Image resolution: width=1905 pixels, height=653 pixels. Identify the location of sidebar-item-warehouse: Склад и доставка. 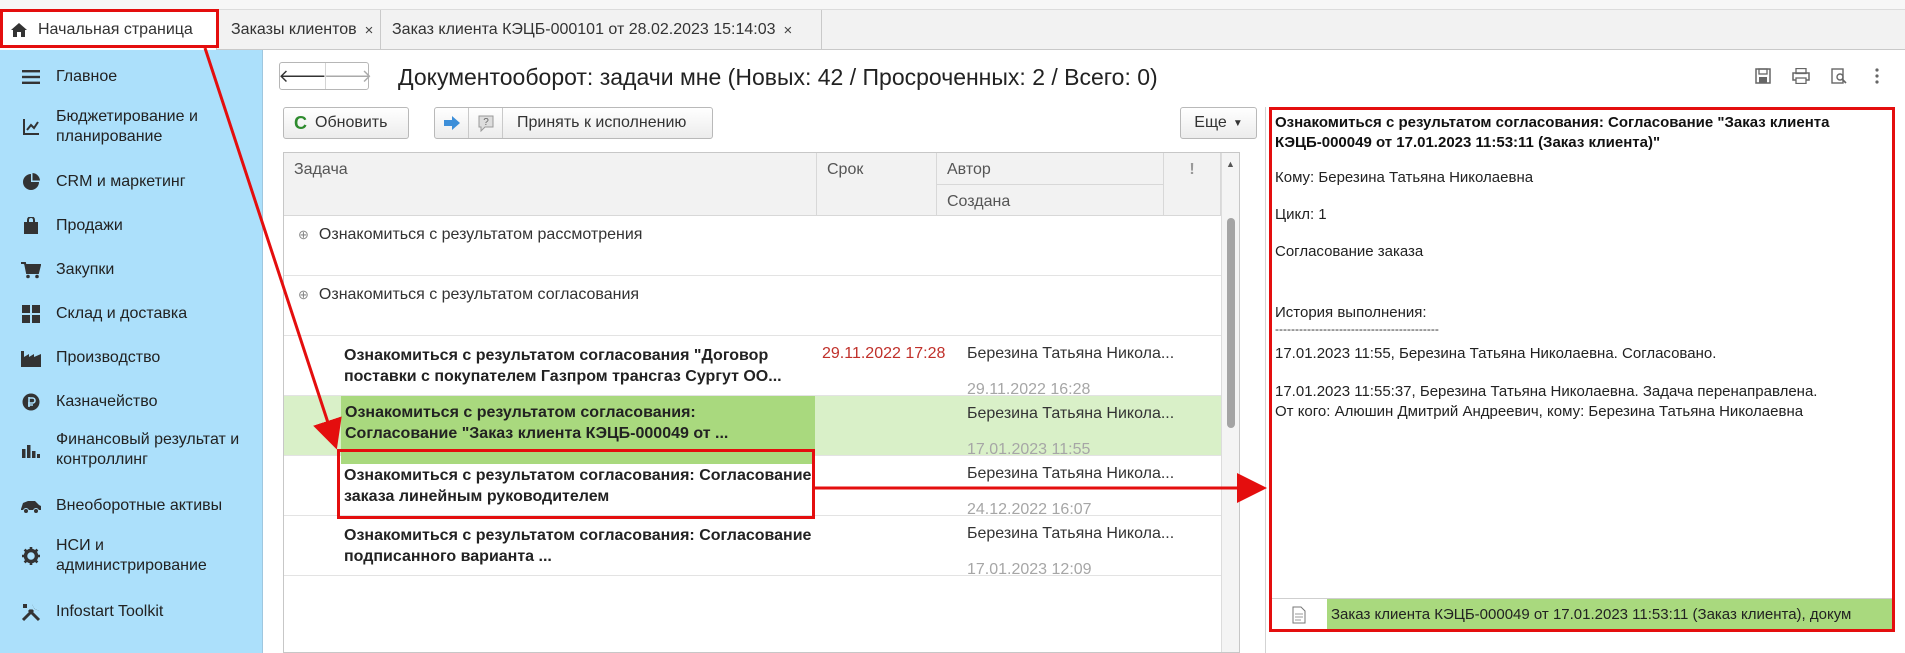
(131, 314).